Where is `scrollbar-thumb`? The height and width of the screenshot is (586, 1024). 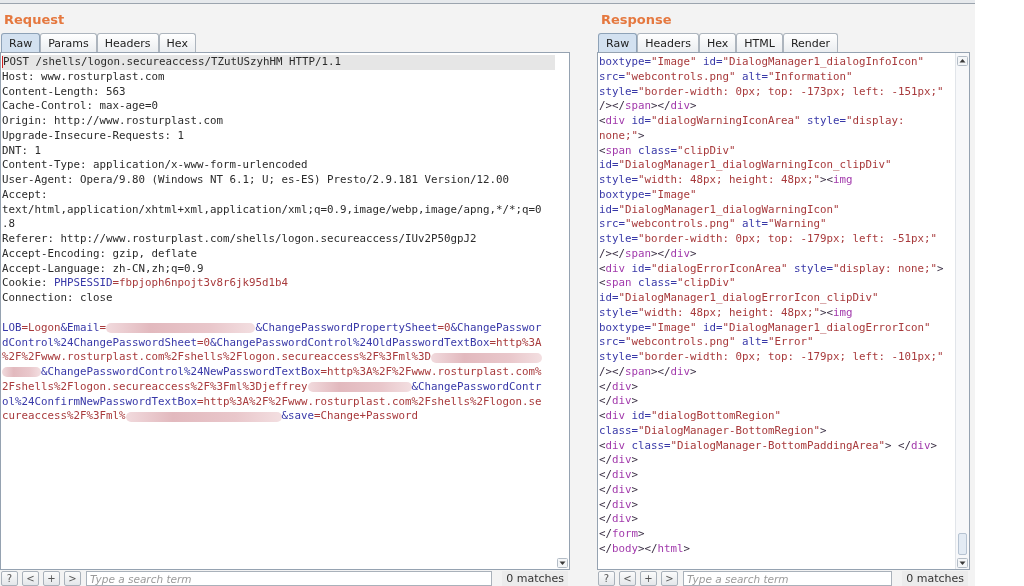
scrollbar-thumb is located at coordinates (962, 544).